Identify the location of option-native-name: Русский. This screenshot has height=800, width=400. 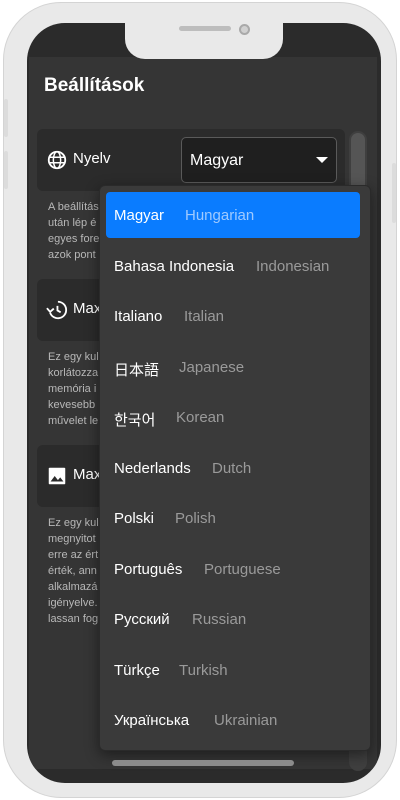
(142, 619).